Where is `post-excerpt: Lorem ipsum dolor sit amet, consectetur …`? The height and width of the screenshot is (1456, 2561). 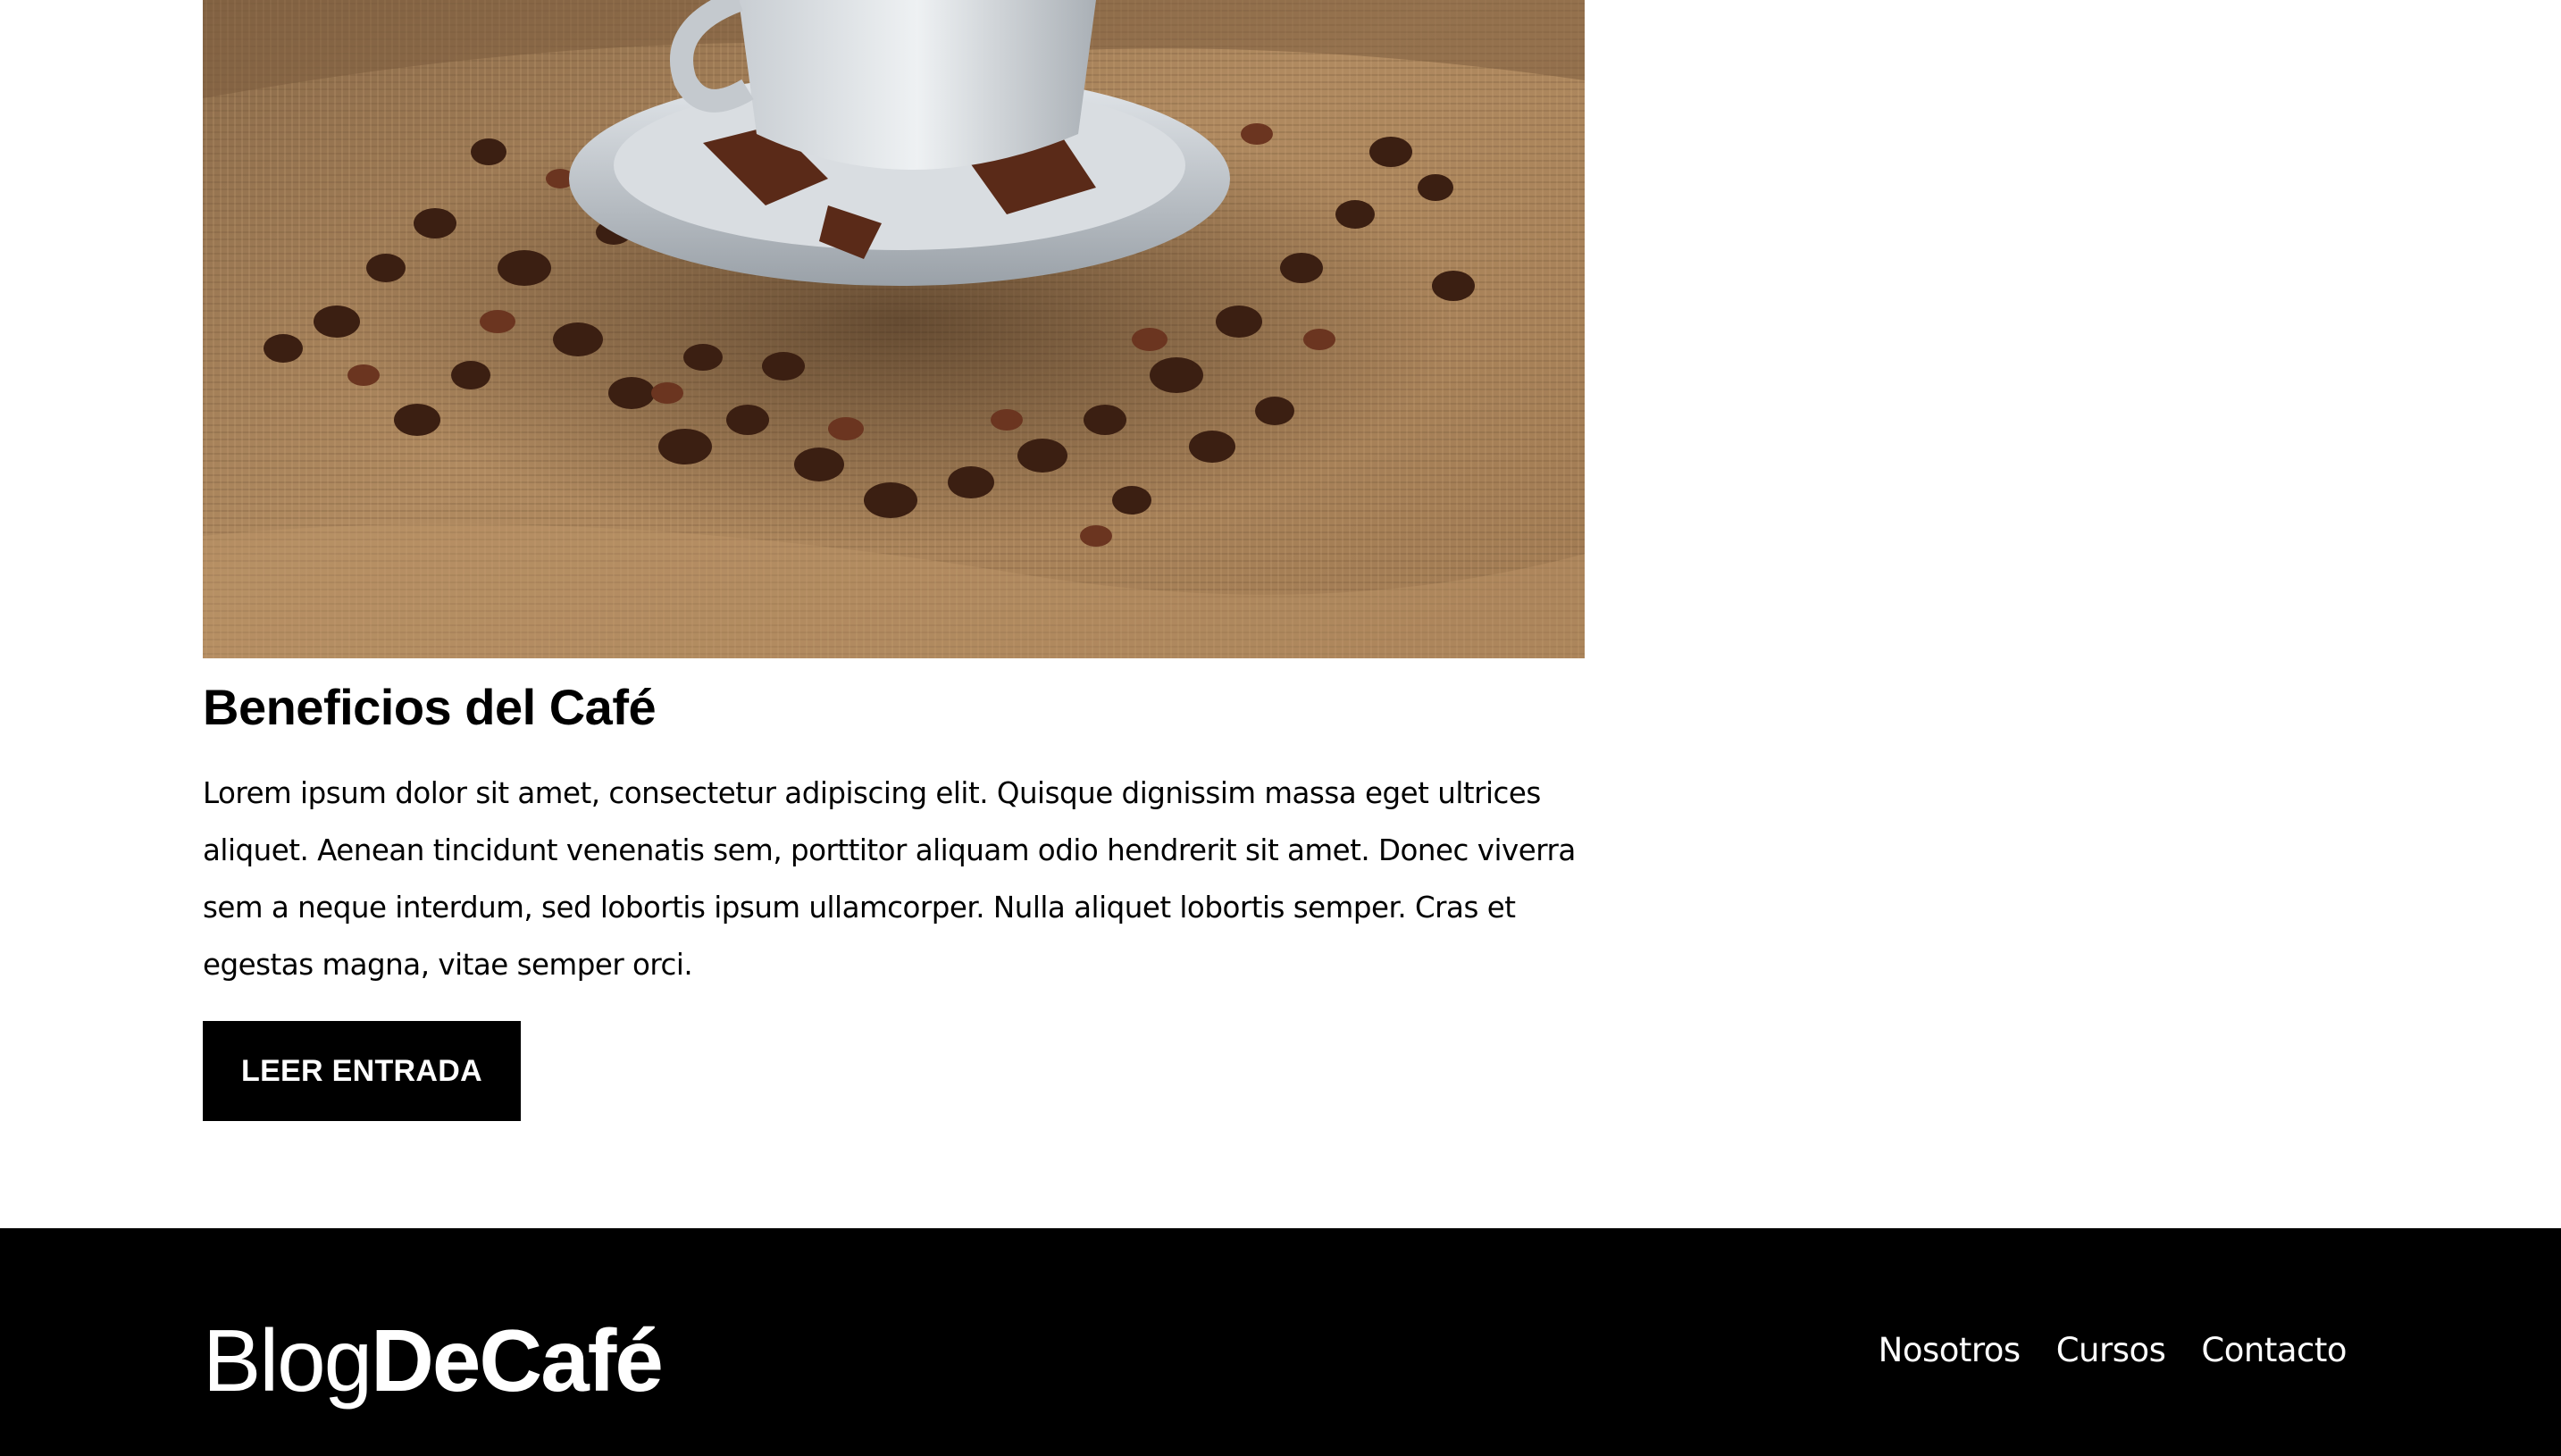
post-excerpt: Lorem ipsum dolor sit amet, consectetur … is located at coordinates (889, 879).